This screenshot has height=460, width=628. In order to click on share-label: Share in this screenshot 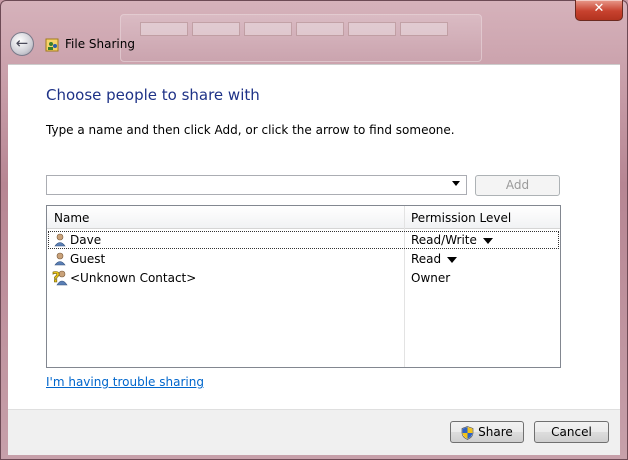, I will do `click(495, 432)`.